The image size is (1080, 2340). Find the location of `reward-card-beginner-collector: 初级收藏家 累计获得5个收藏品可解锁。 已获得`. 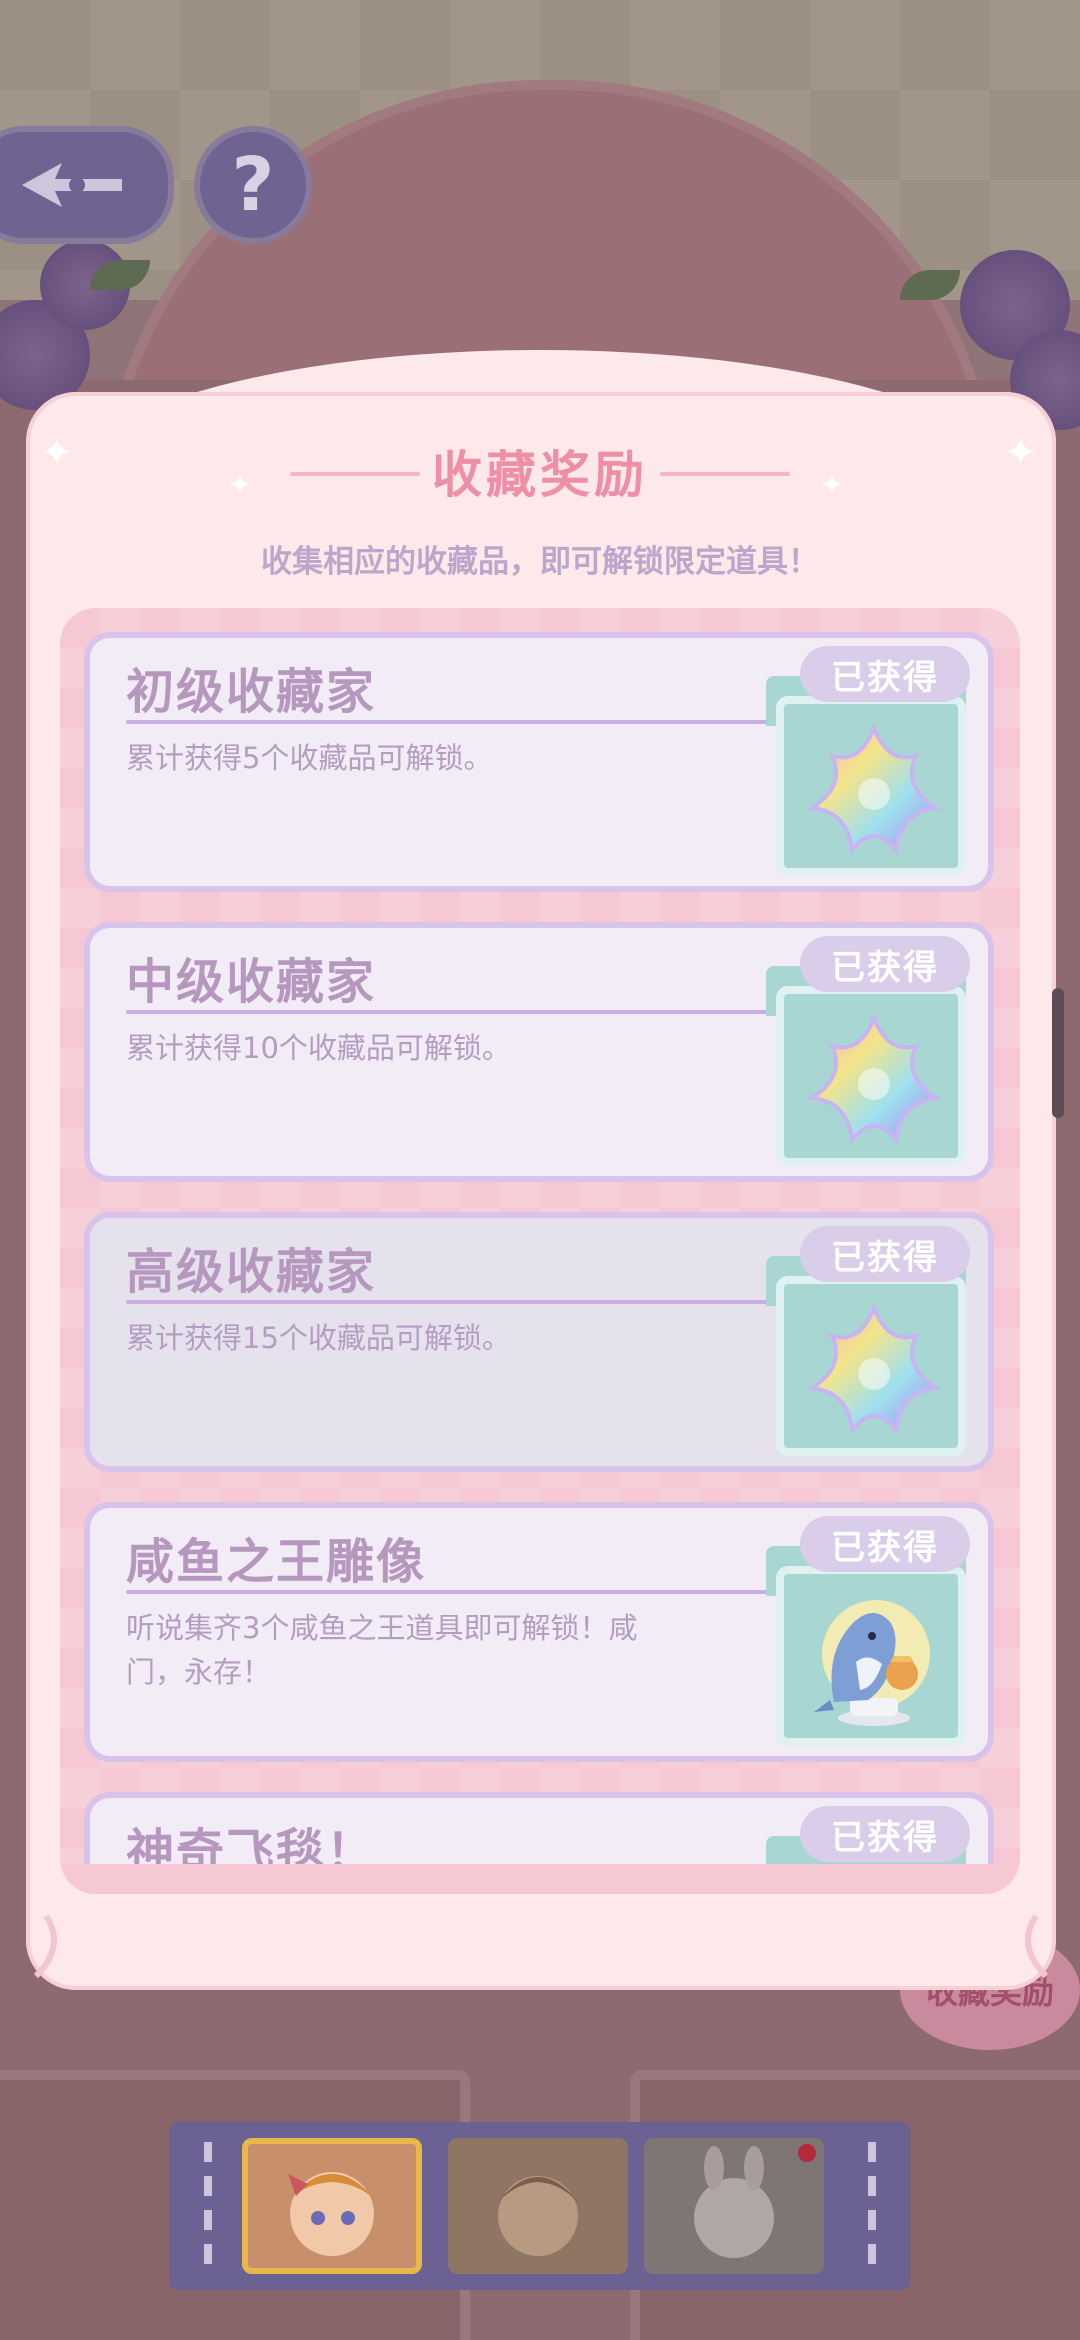

reward-card-beginner-collector: 初级收藏家 累计获得5个收藏品可解锁。 已获得 is located at coordinates (539, 762).